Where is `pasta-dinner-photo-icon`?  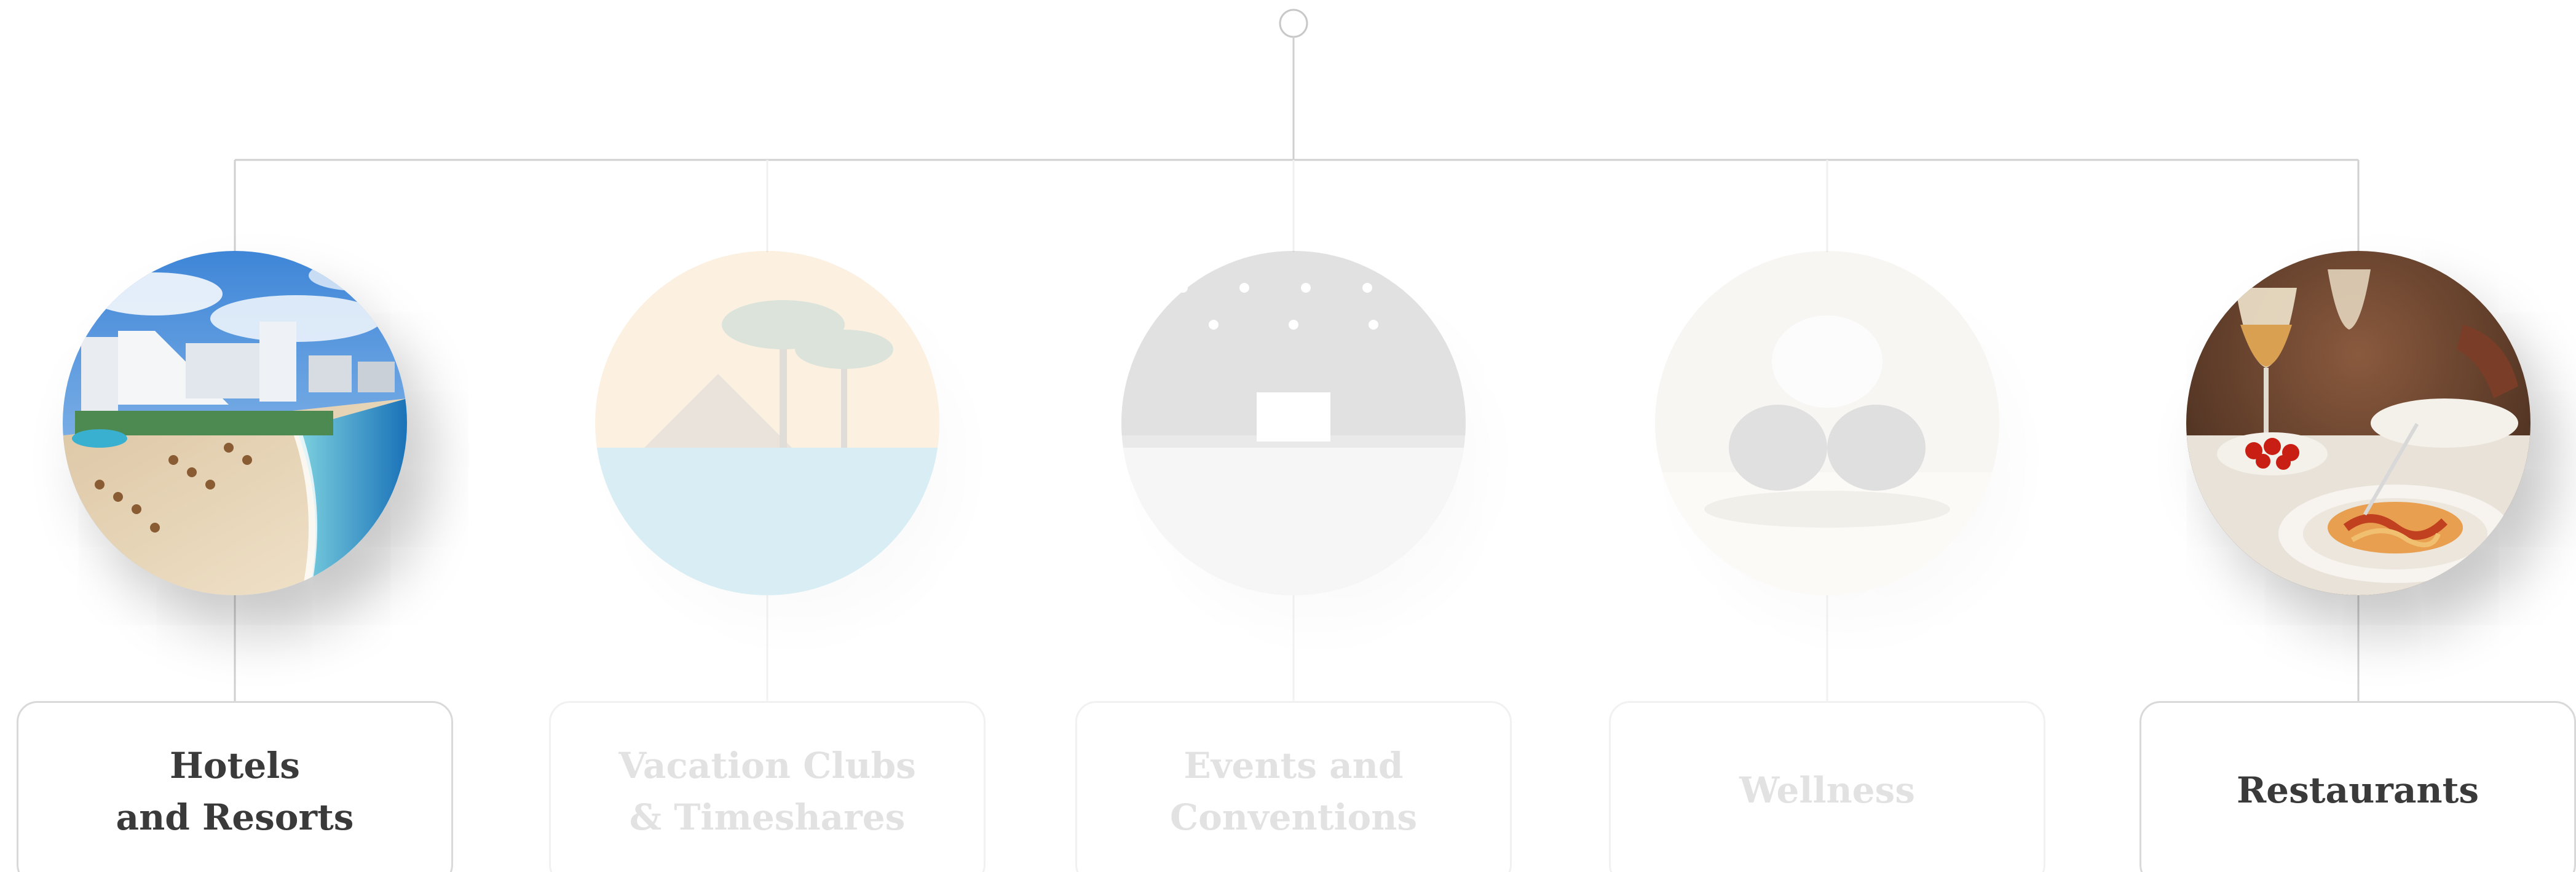
pasta-dinner-photo-icon is located at coordinates (2358, 423).